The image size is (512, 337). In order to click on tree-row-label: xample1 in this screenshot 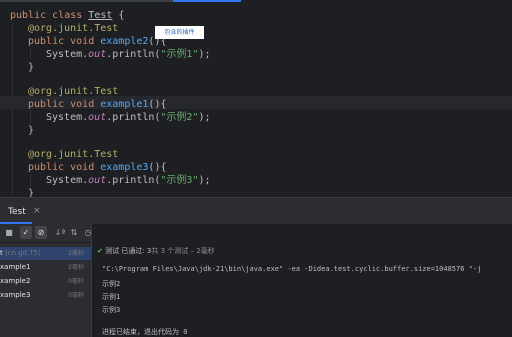, I will do `click(15, 267)`.